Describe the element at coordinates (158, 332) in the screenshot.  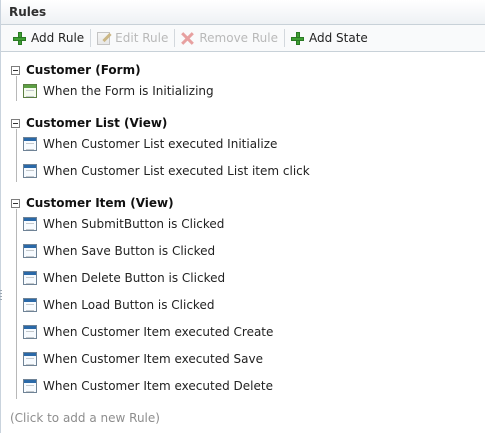
I see `rule-label: When Customer Item executed Create` at that location.